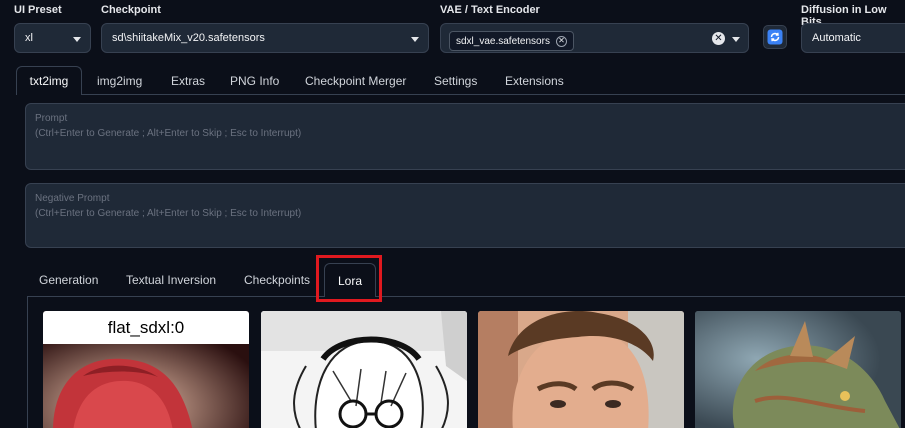  Describe the element at coordinates (146, 369) in the screenshot. I see `lora-card: flat_sdxl:0` at that location.